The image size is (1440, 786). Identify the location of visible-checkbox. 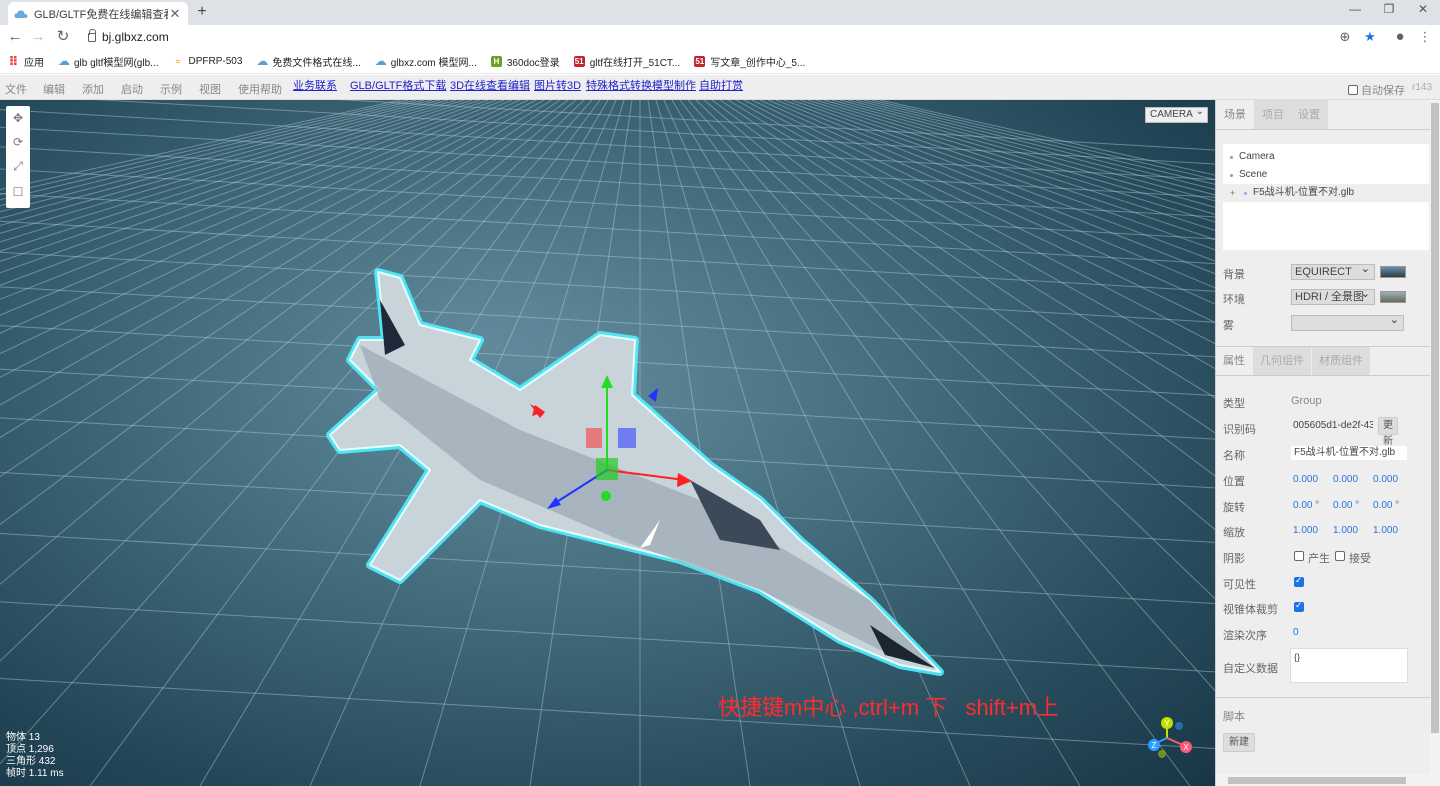
(1299, 581).